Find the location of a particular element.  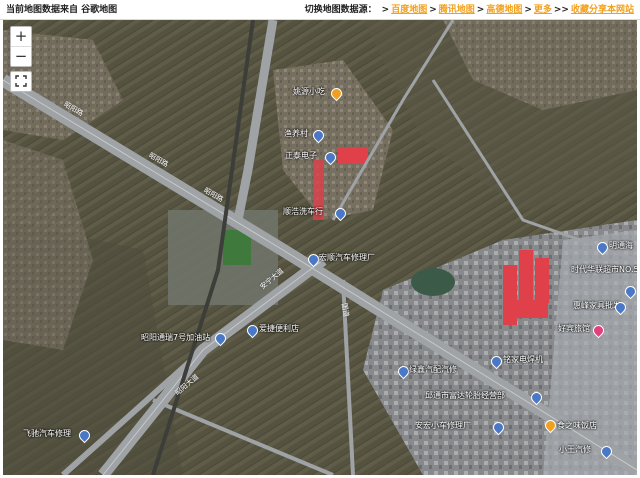

poi-label: 安宏小车修理厂 is located at coordinates (443, 425).